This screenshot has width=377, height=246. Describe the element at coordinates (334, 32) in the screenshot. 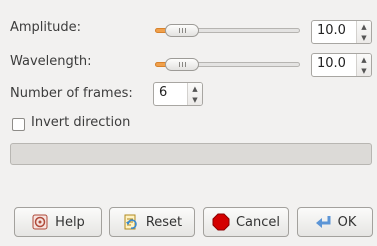

I see `amplitude-value: 10.0` at that location.